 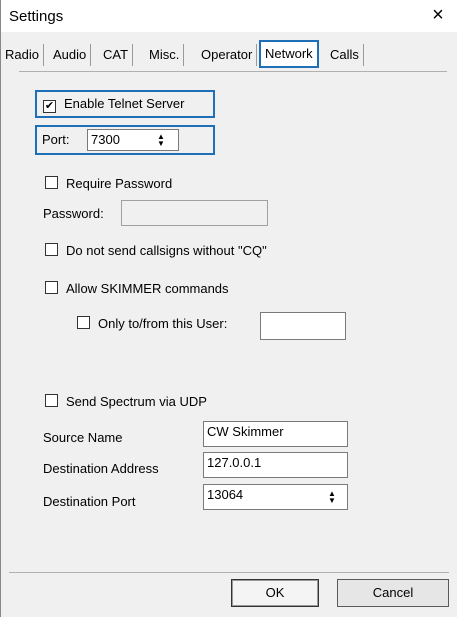 What do you see at coordinates (124, 103) in the screenshot?
I see `enable-telnet-label: Enable Telnet Server` at bounding box center [124, 103].